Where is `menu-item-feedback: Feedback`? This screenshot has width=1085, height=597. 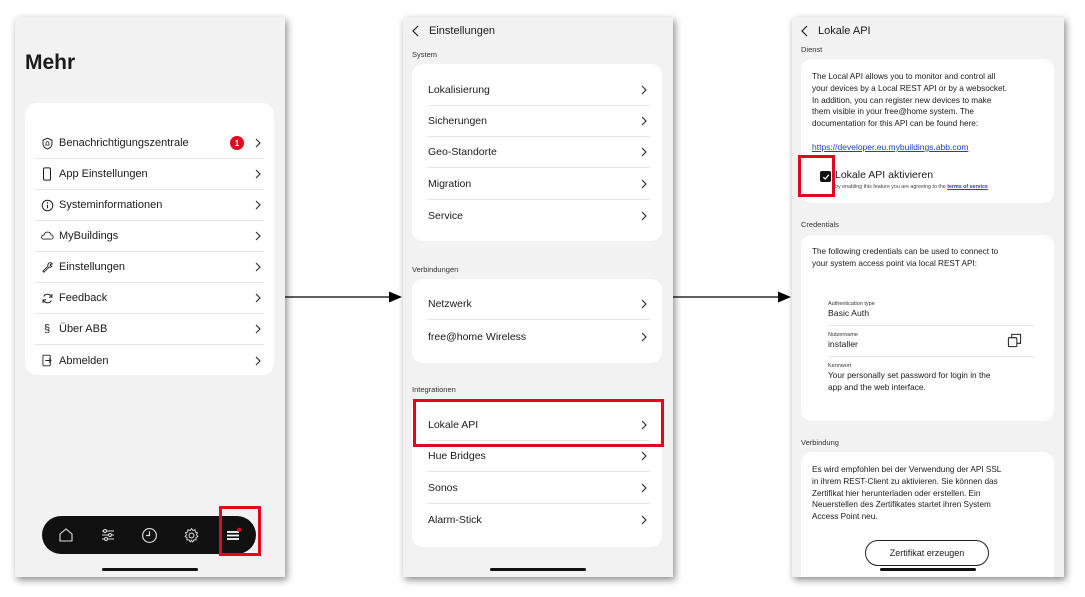
menu-item-feedback: Feedback is located at coordinates (149, 298).